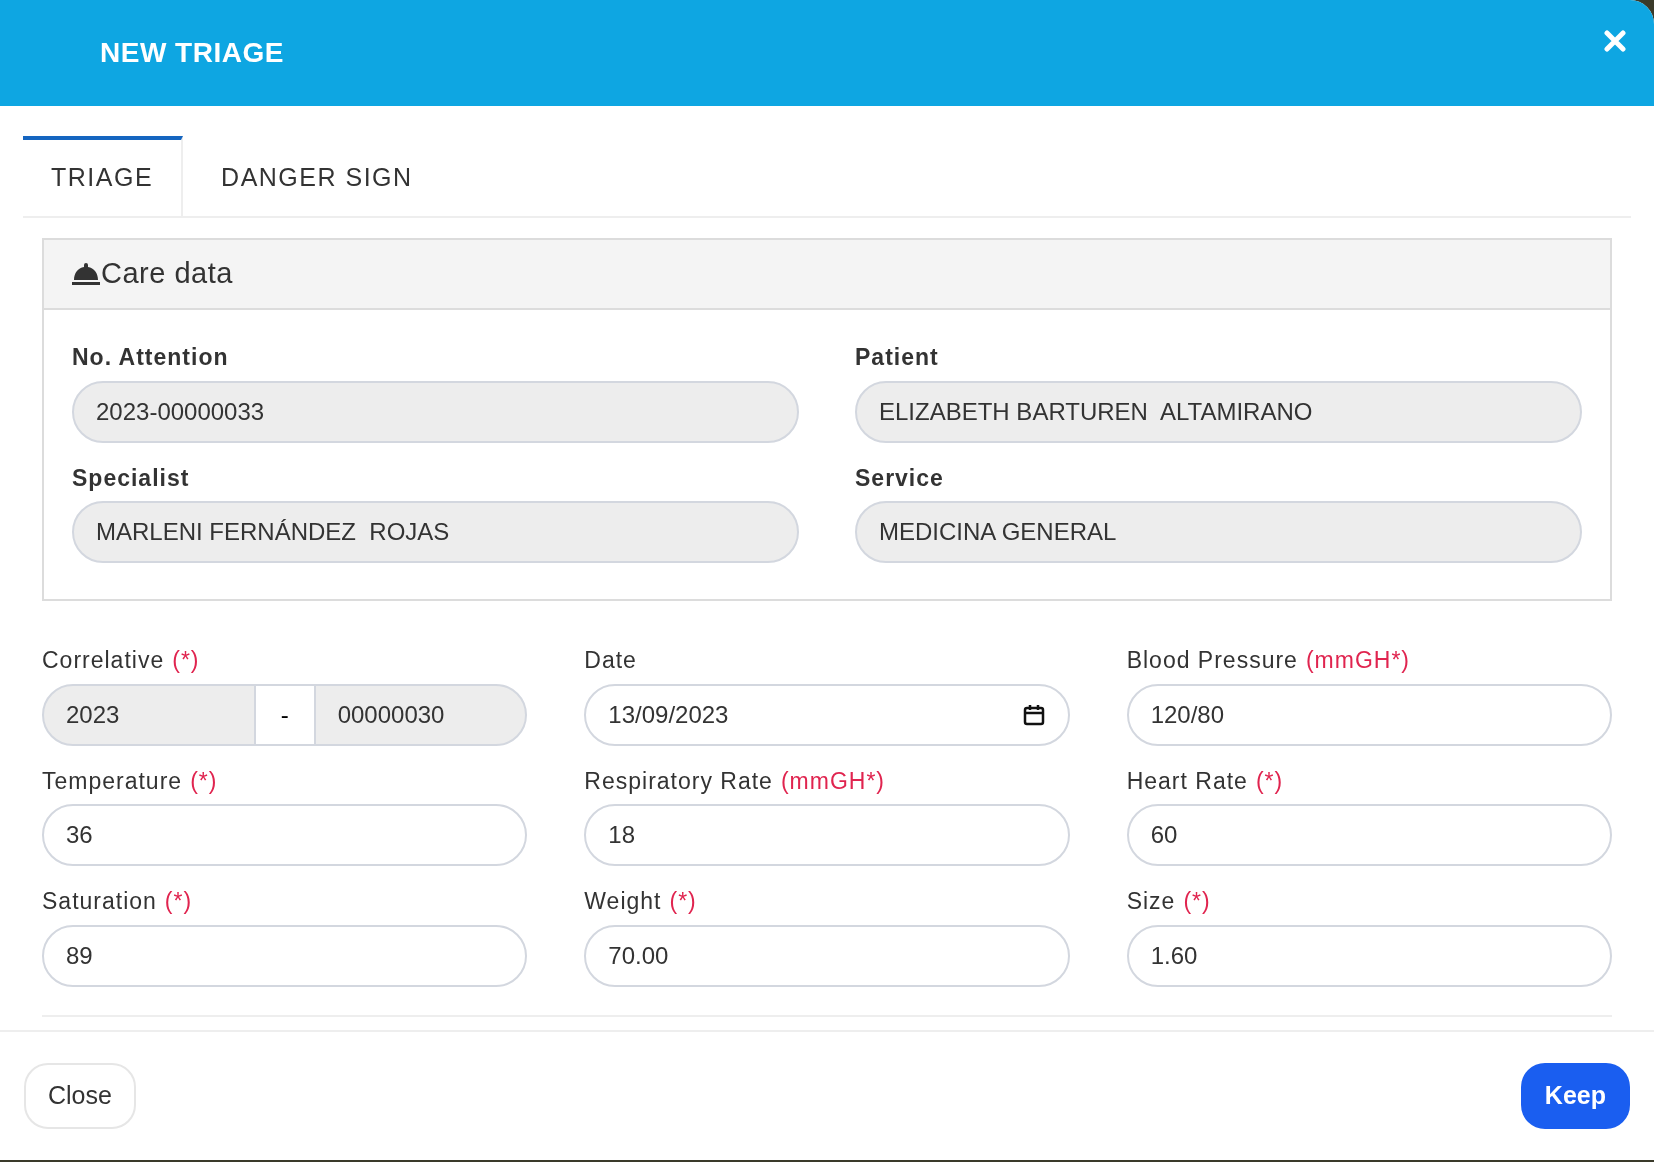 This screenshot has width=1654, height=1162. Describe the element at coordinates (317, 176) in the screenshot. I see `tab: DANGER SIGN` at that location.